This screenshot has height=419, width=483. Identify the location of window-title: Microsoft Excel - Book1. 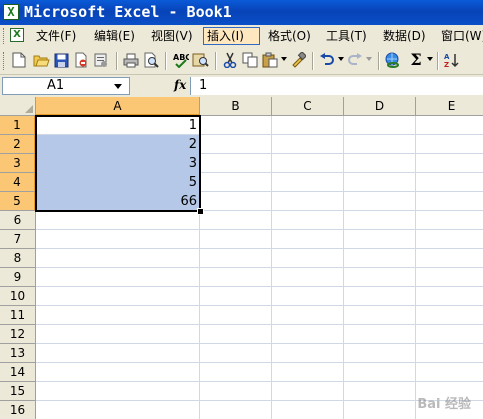
(128, 12).